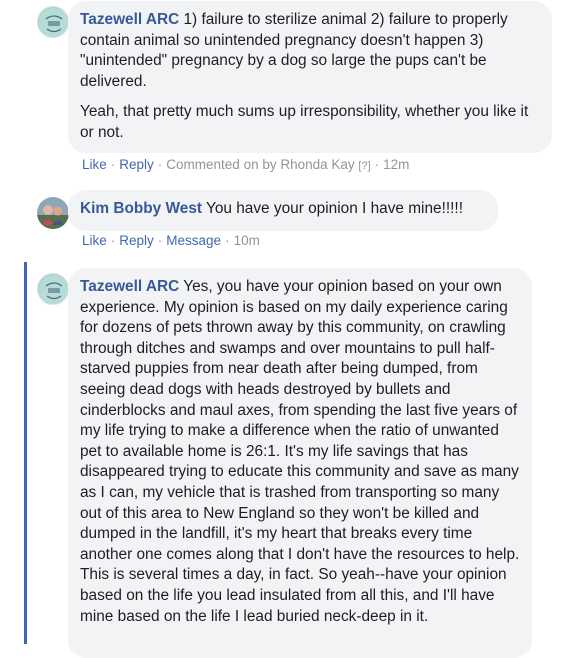 The height and width of the screenshot is (658, 568). Describe the element at coordinates (247, 240) in the screenshot. I see `timestamp: 10m` at that location.